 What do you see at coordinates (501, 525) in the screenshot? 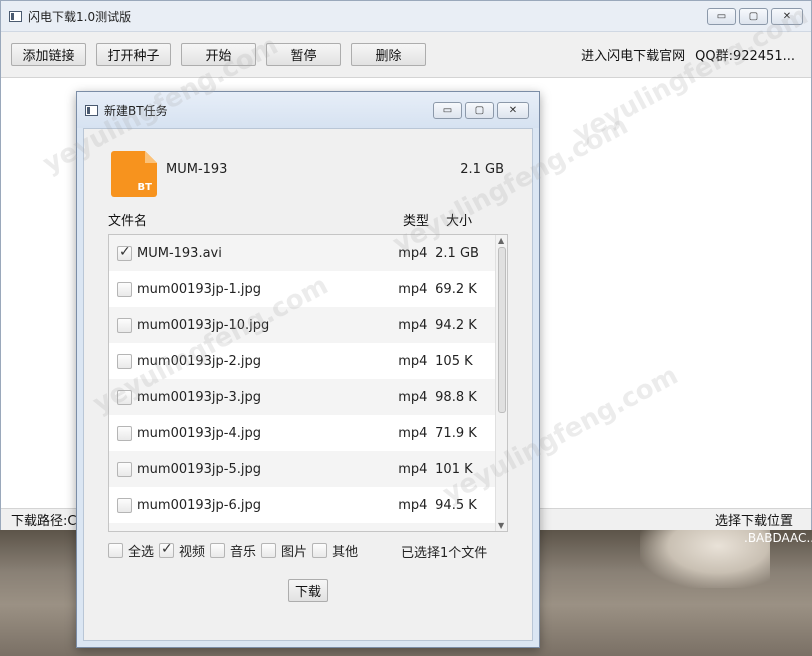
I see `scroll-down-icon: ▼` at bounding box center [501, 525].